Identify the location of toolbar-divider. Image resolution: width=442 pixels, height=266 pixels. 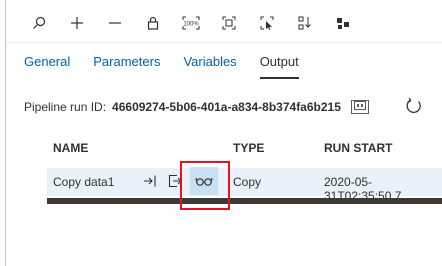
(224, 42).